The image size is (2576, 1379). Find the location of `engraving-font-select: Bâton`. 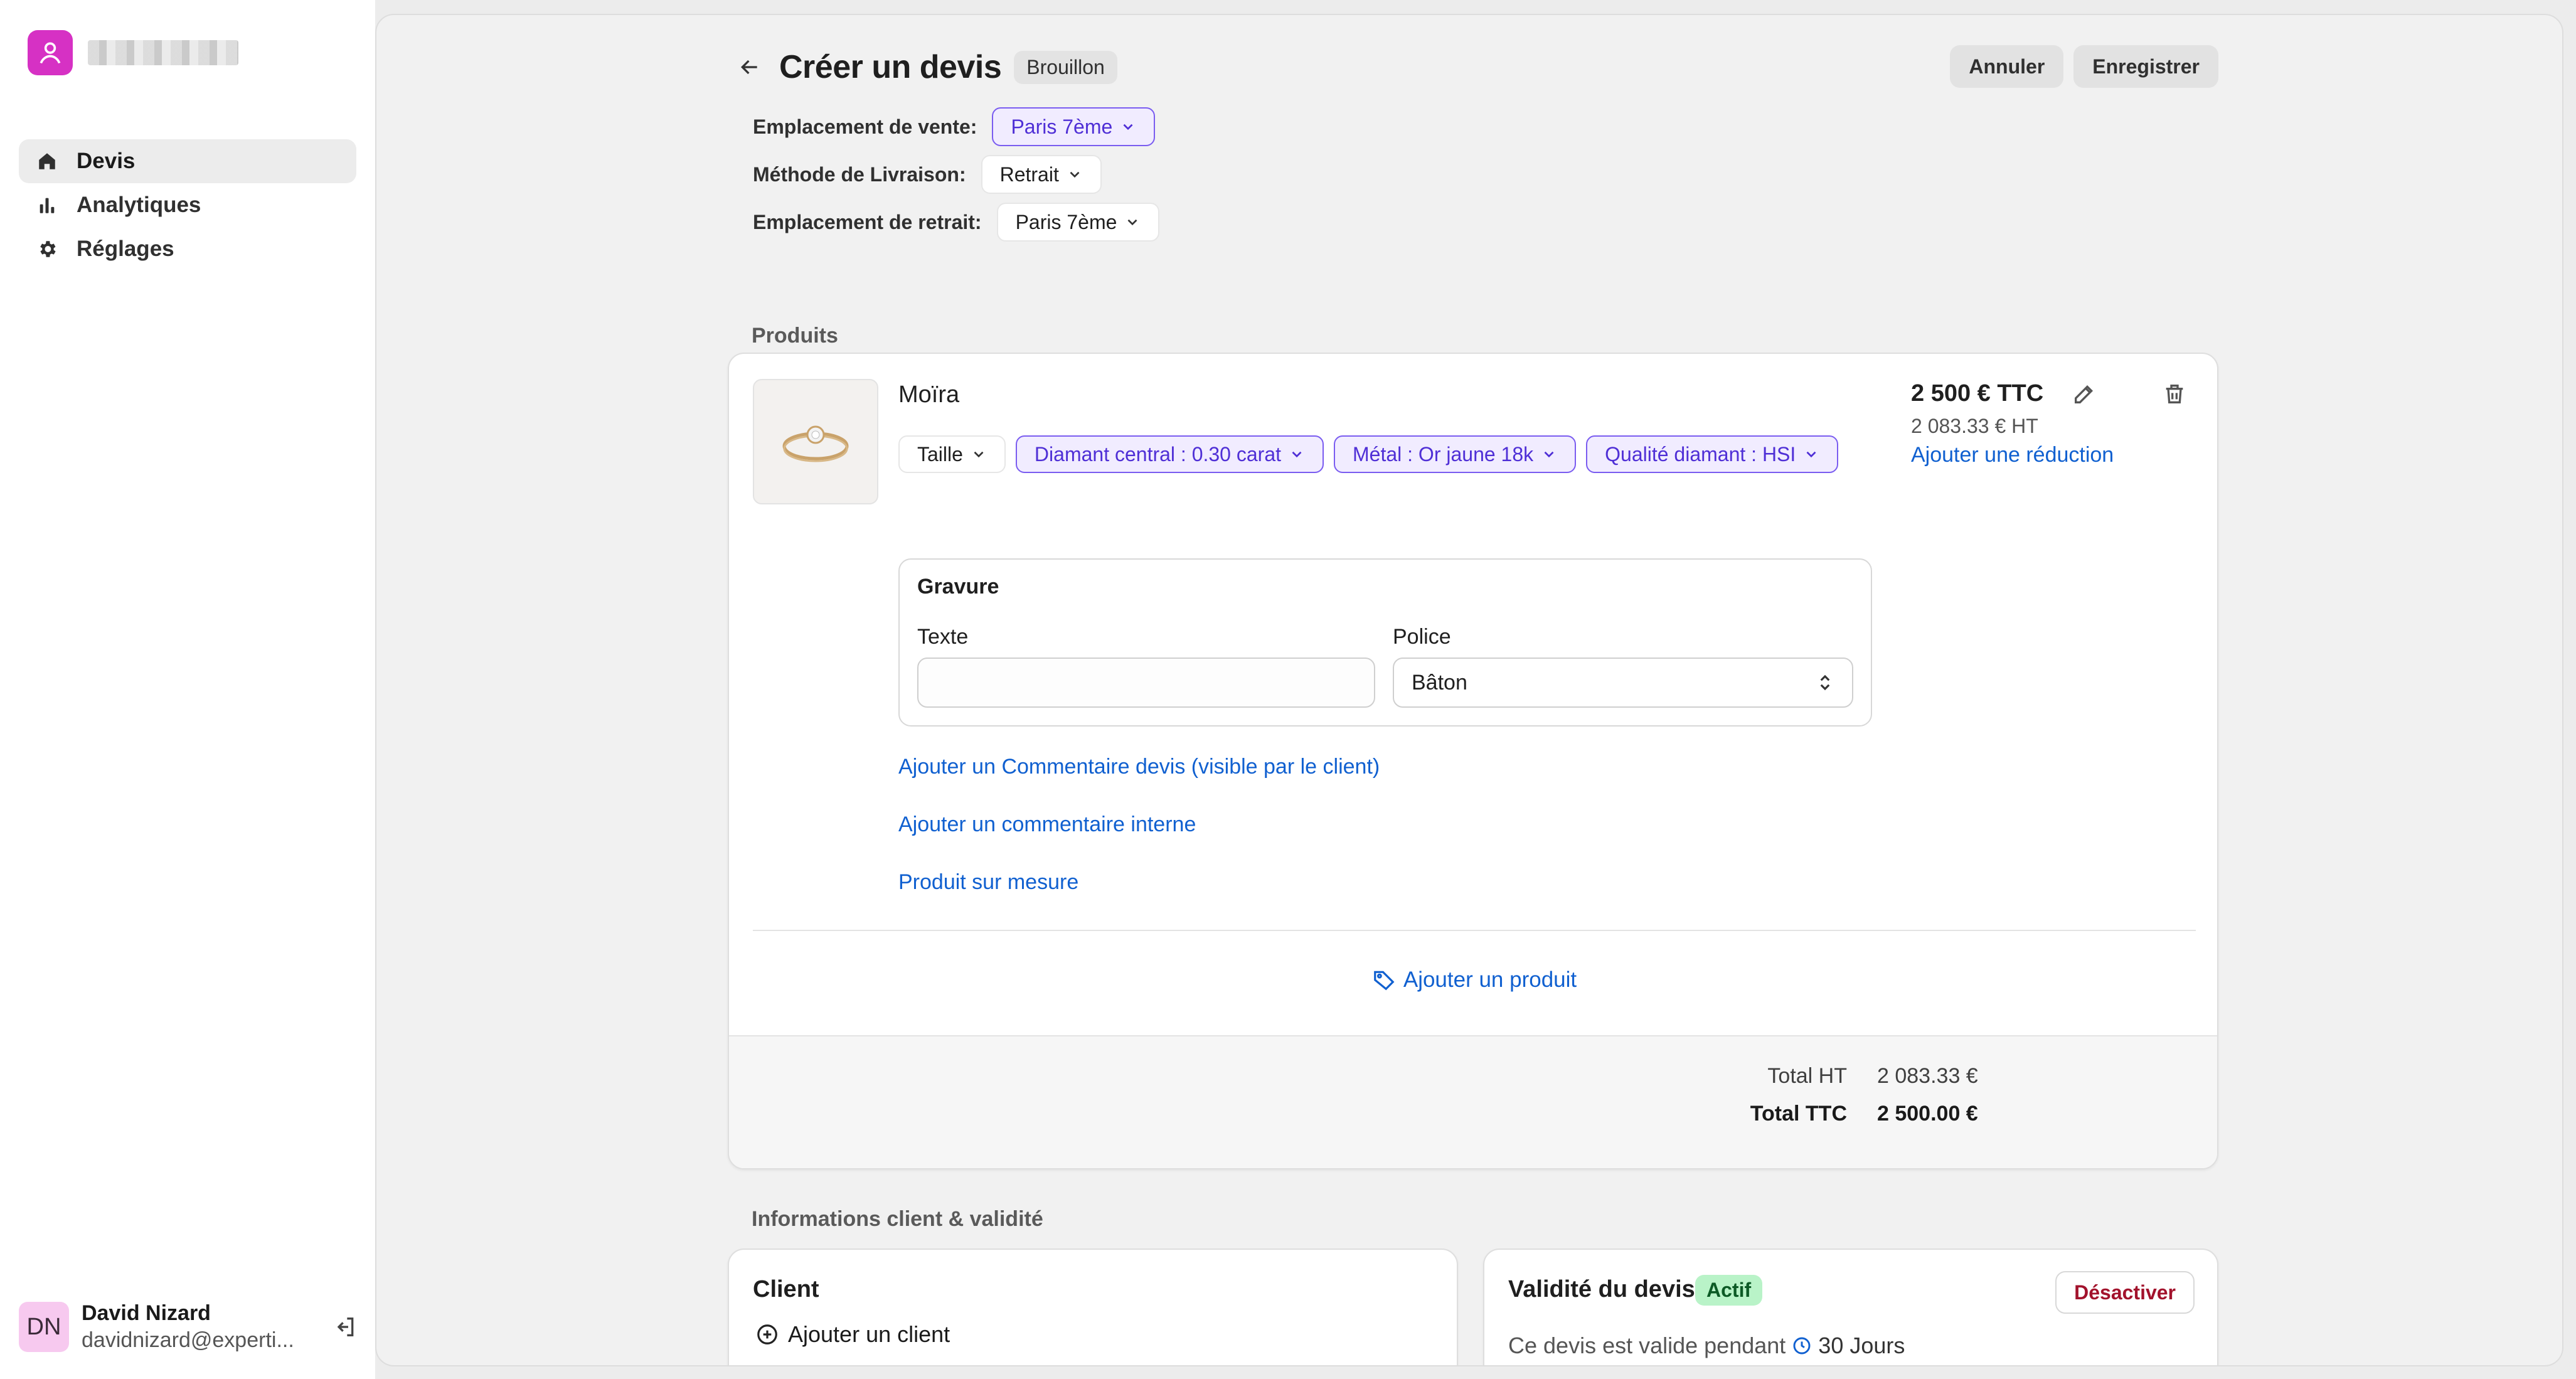

engraving-font-select: Bâton is located at coordinates (1623, 683).